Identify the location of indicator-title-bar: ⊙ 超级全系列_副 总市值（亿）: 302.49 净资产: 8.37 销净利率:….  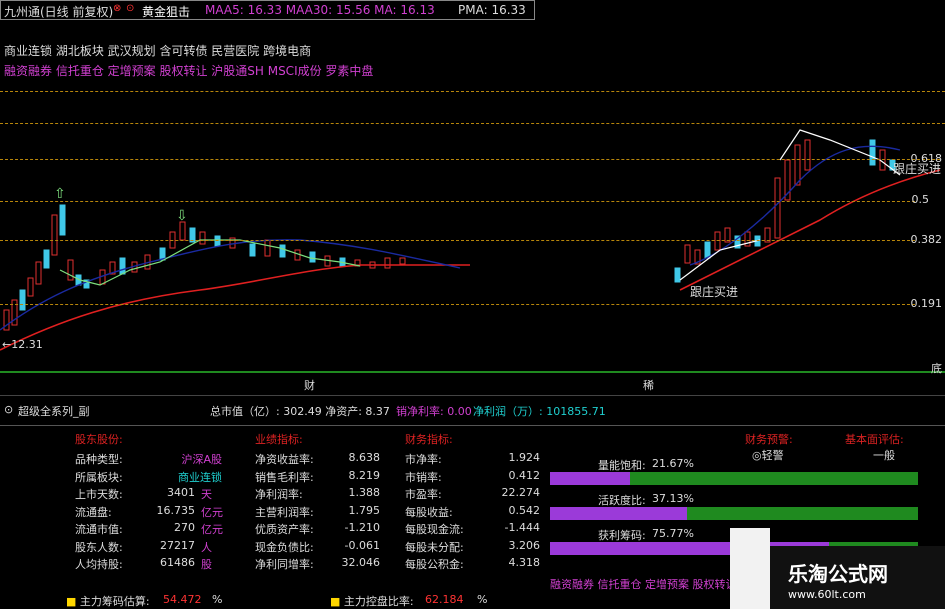
(472, 410).